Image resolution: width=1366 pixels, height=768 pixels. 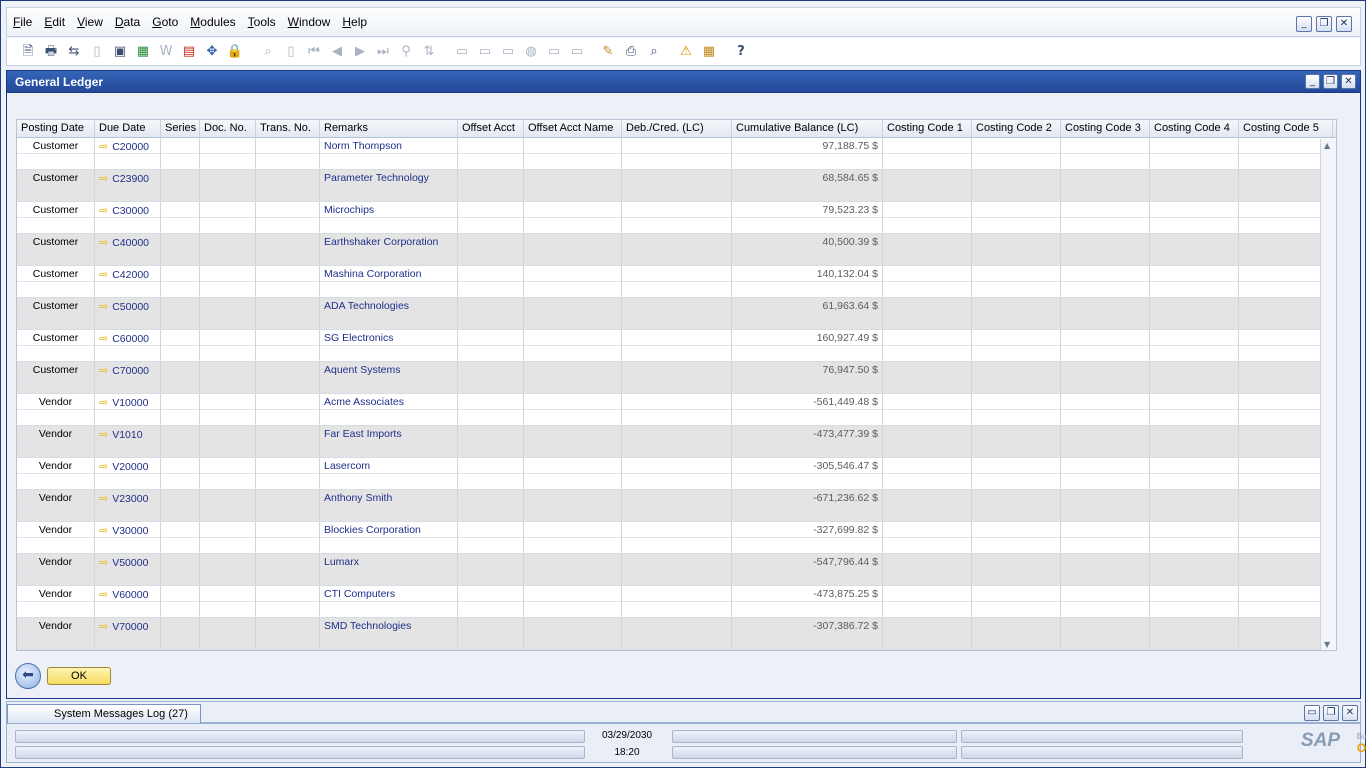 What do you see at coordinates (54, 22) in the screenshot?
I see `menu-edit: Edit` at bounding box center [54, 22].